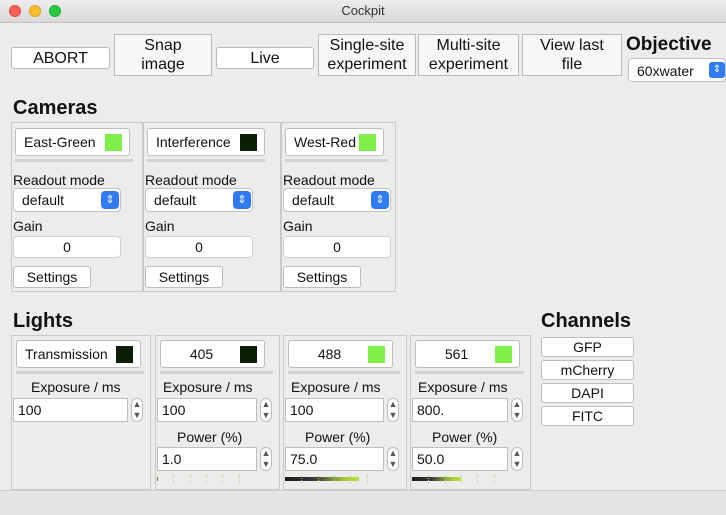 The width and height of the screenshot is (726, 515). Describe the element at coordinates (207, 459) in the screenshot. I see `power-input: 1.0` at that location.